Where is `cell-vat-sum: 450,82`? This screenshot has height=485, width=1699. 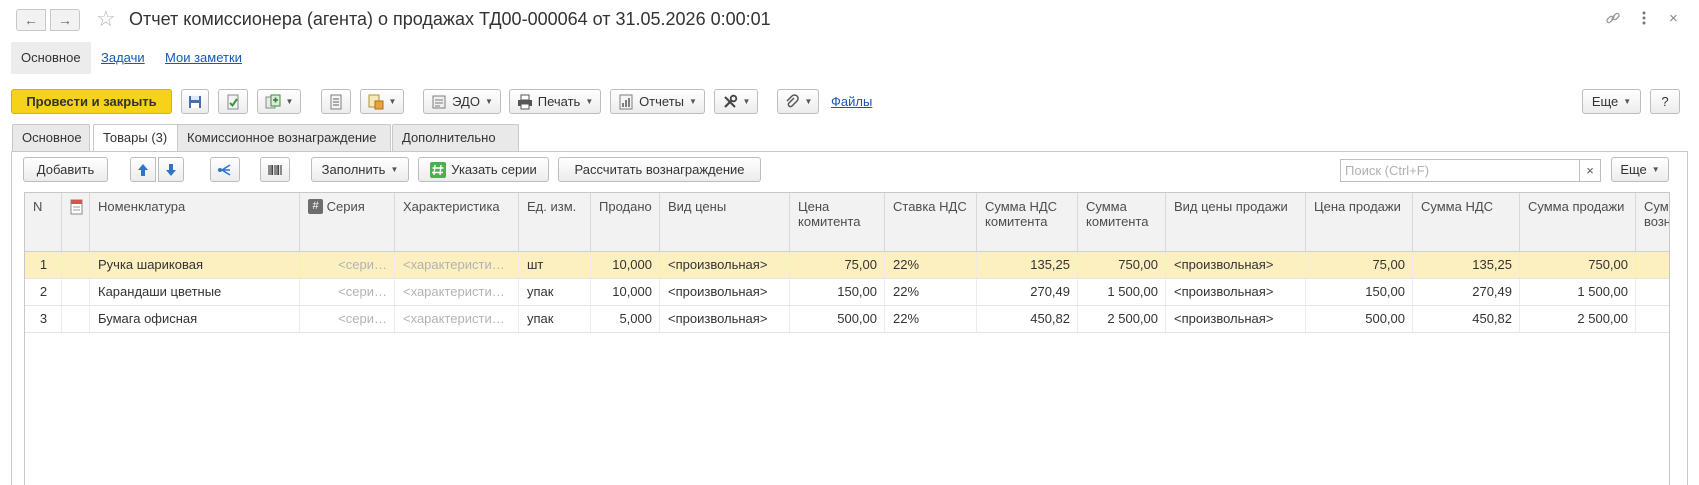
cell-vat-sum: 450,82 is located at coordinates (1466, 319).